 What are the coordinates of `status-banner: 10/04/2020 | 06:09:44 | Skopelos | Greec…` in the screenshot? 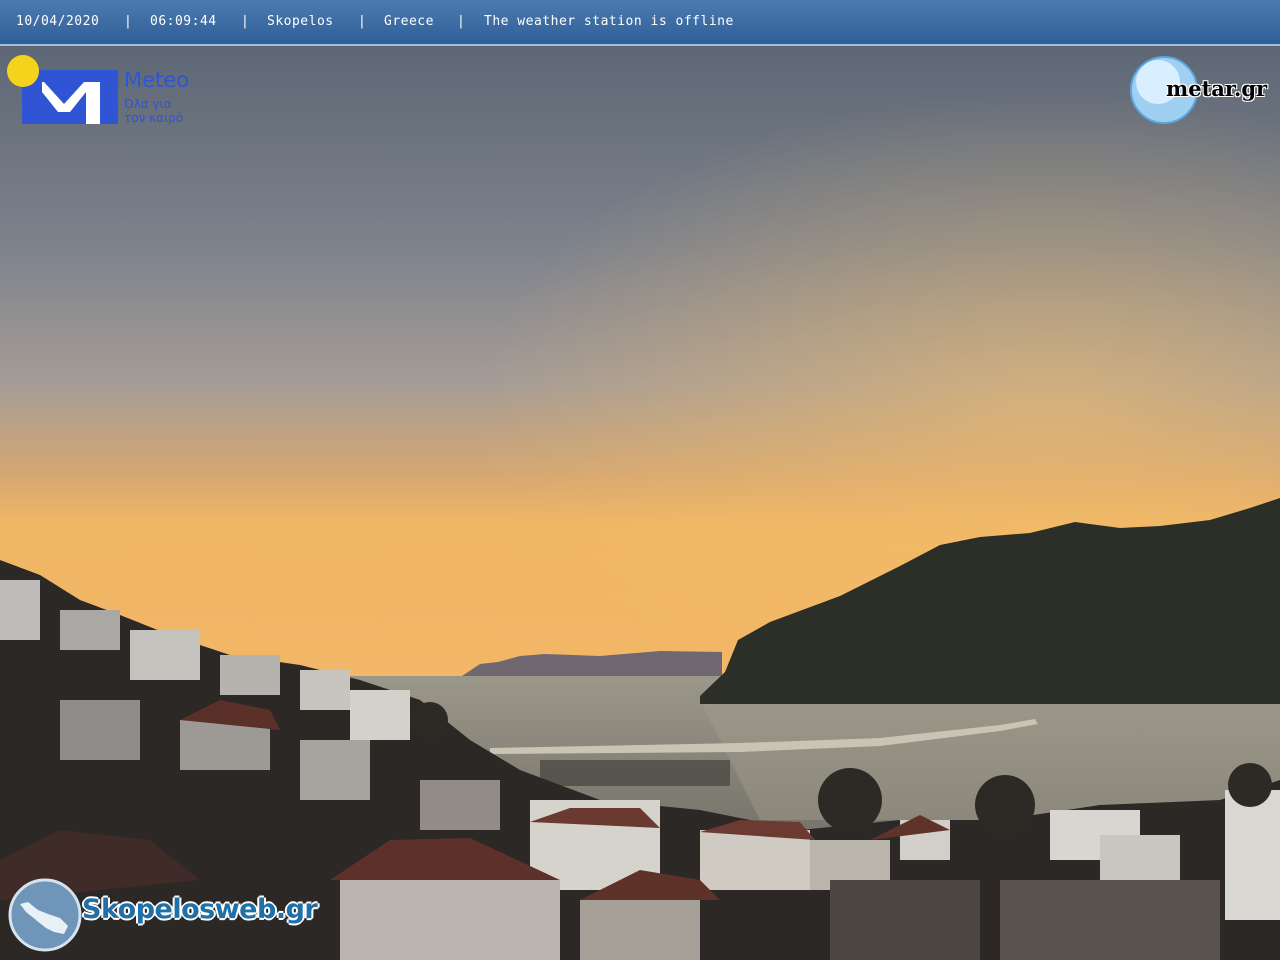 It's located at (640, 23).